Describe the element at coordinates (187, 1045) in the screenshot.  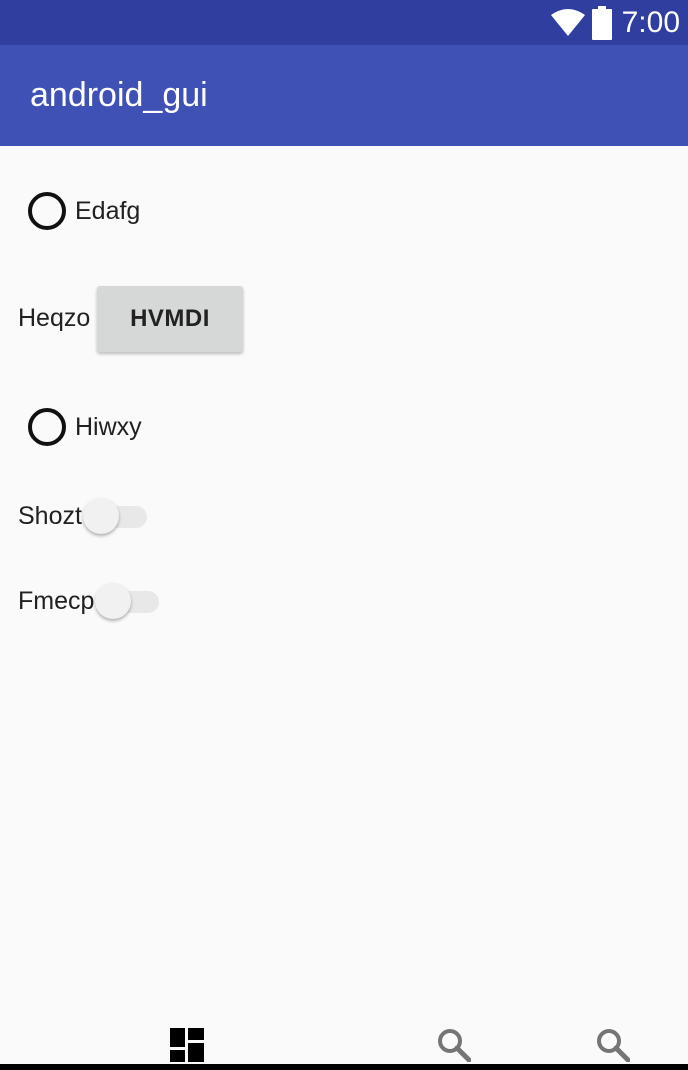
I see `dashboard-icon` at that location.